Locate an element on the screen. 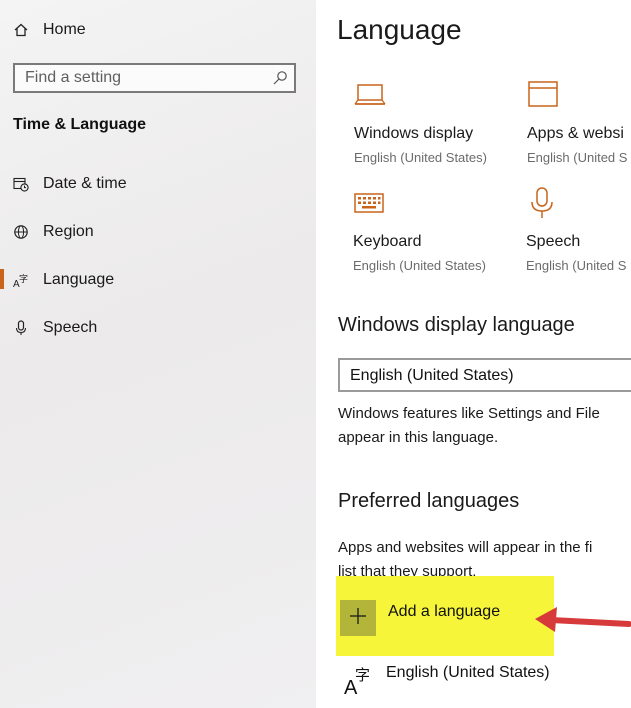  app-window-icon is located at coordinates (543, 95).